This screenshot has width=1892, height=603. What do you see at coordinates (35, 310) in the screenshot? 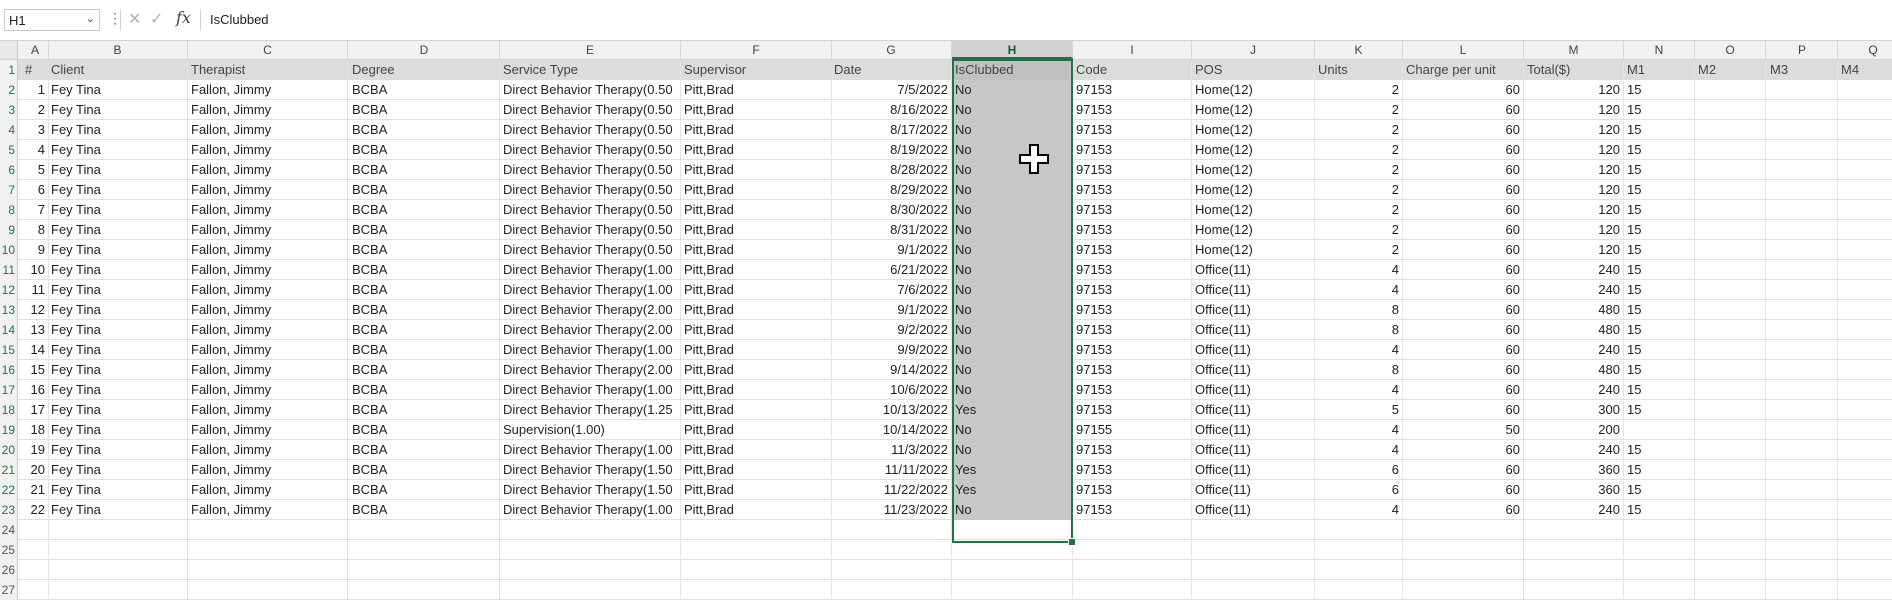
I see `table-cell: 12` at bounding box center [35, 310].